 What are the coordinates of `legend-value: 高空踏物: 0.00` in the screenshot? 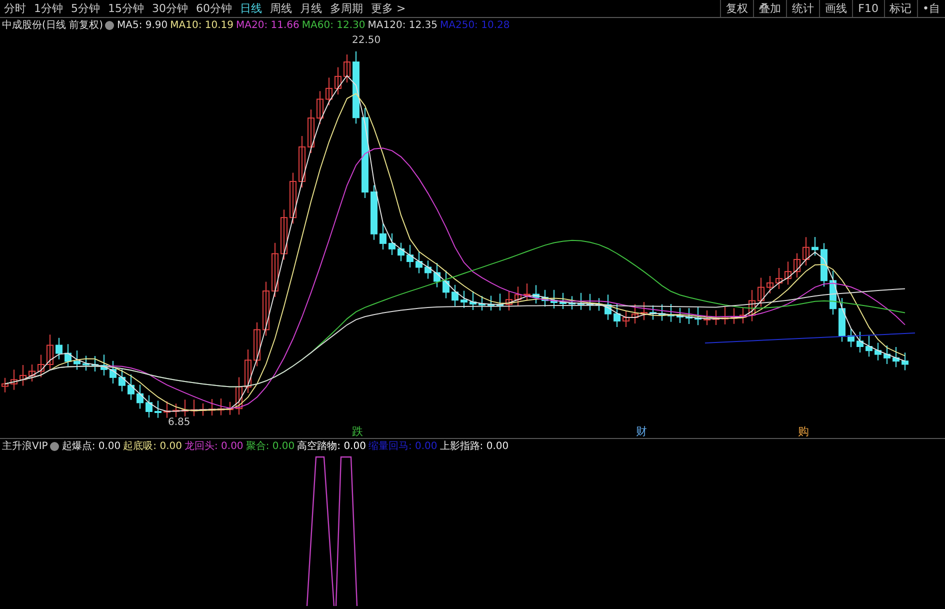 It's located at (331, 447).